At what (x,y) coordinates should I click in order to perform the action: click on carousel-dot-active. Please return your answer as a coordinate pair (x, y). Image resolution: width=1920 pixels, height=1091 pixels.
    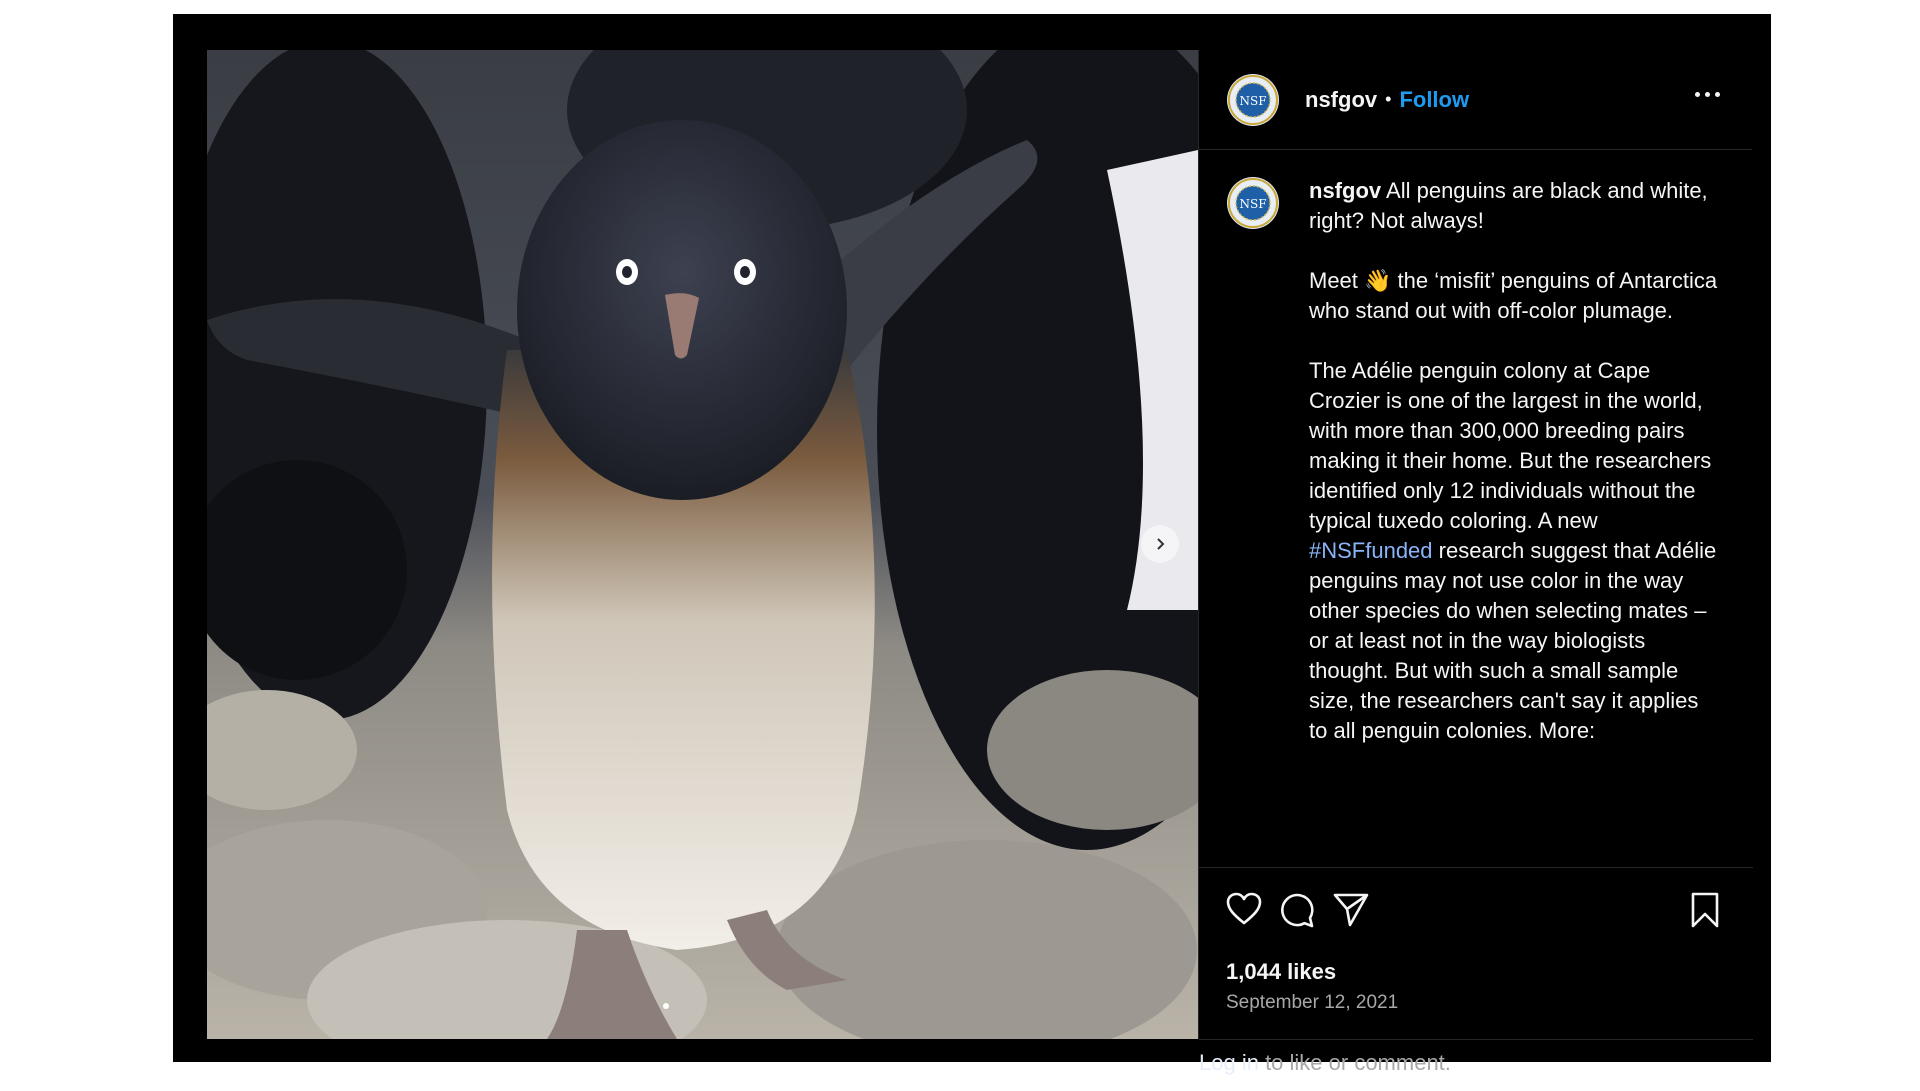
    Looking at the image, I should click on (666, 1006).